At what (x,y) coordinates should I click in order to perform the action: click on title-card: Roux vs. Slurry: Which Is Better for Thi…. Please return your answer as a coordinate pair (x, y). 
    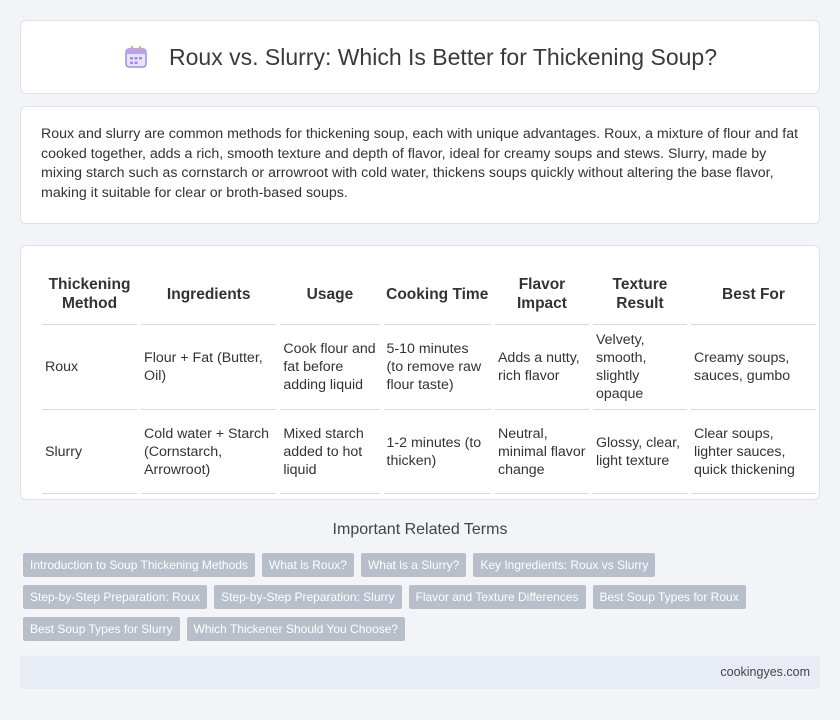
    Looking at the image, I should click on (420, 57).